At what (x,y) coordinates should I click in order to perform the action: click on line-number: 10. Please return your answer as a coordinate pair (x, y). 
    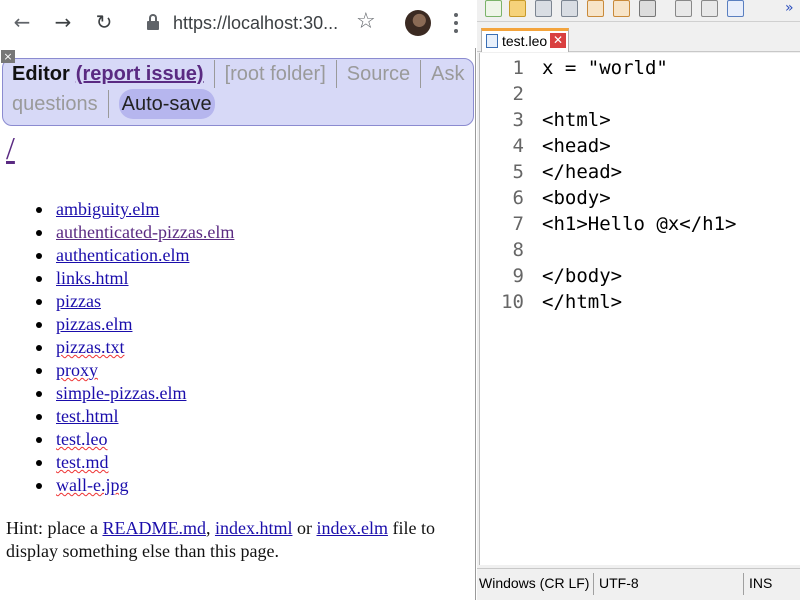
    Looking at the image, I should click on (512, 302).